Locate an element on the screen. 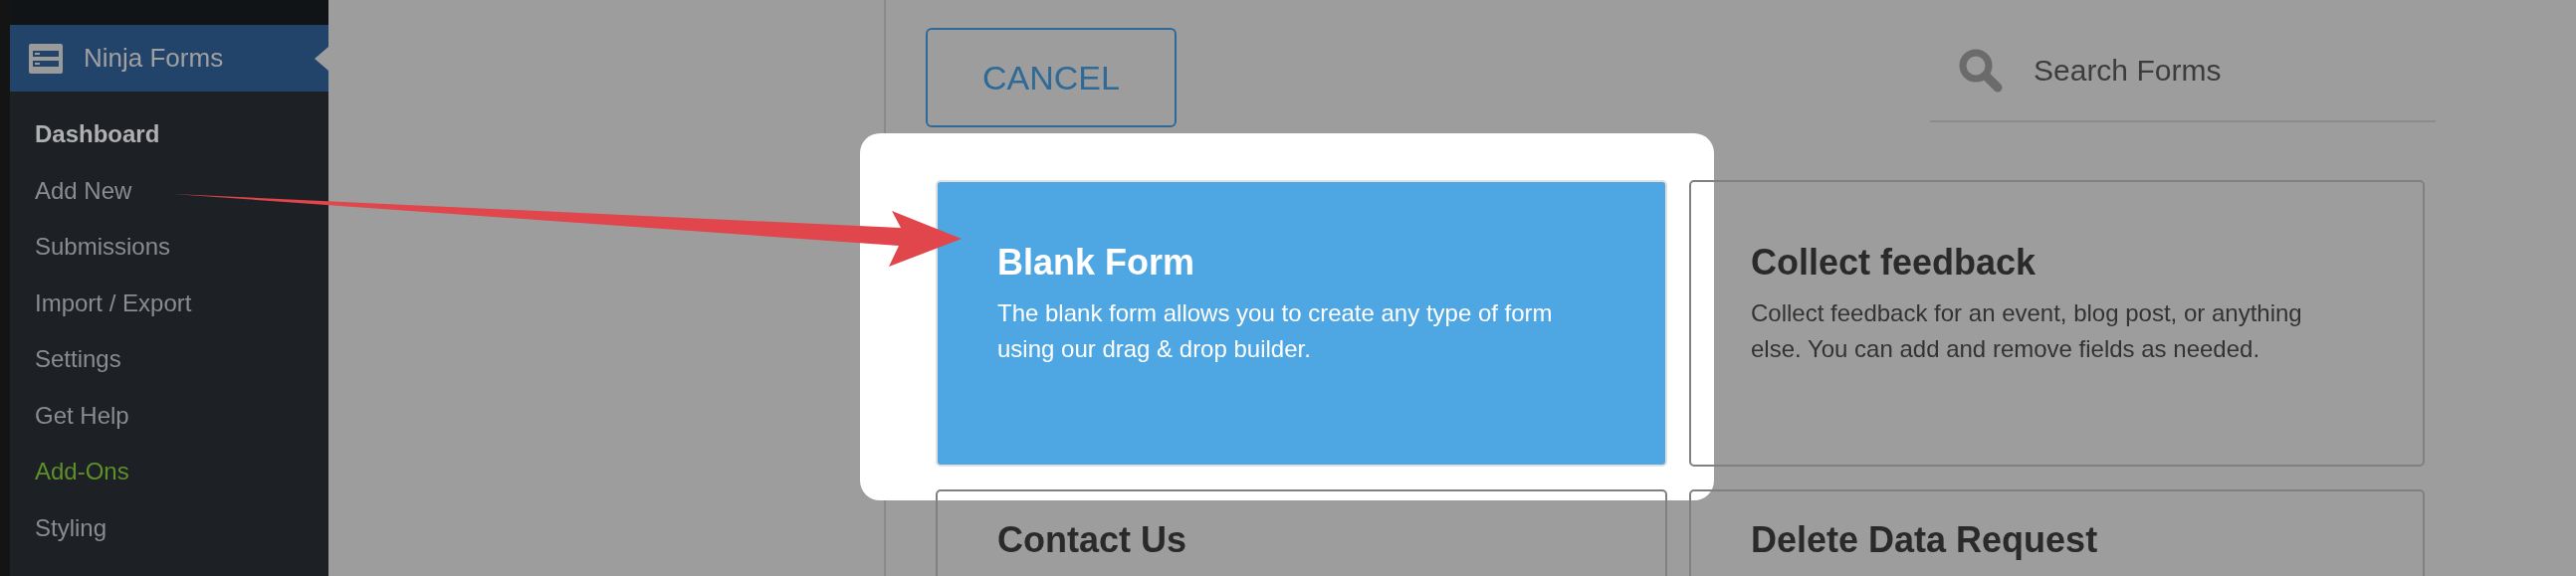 Image resolution: width=2576 pixels, height=576 pixels. template-card: Blank Form The blank form allows you to create any type of form using our drag & drop builder. is located at coordinates (1301, 323).